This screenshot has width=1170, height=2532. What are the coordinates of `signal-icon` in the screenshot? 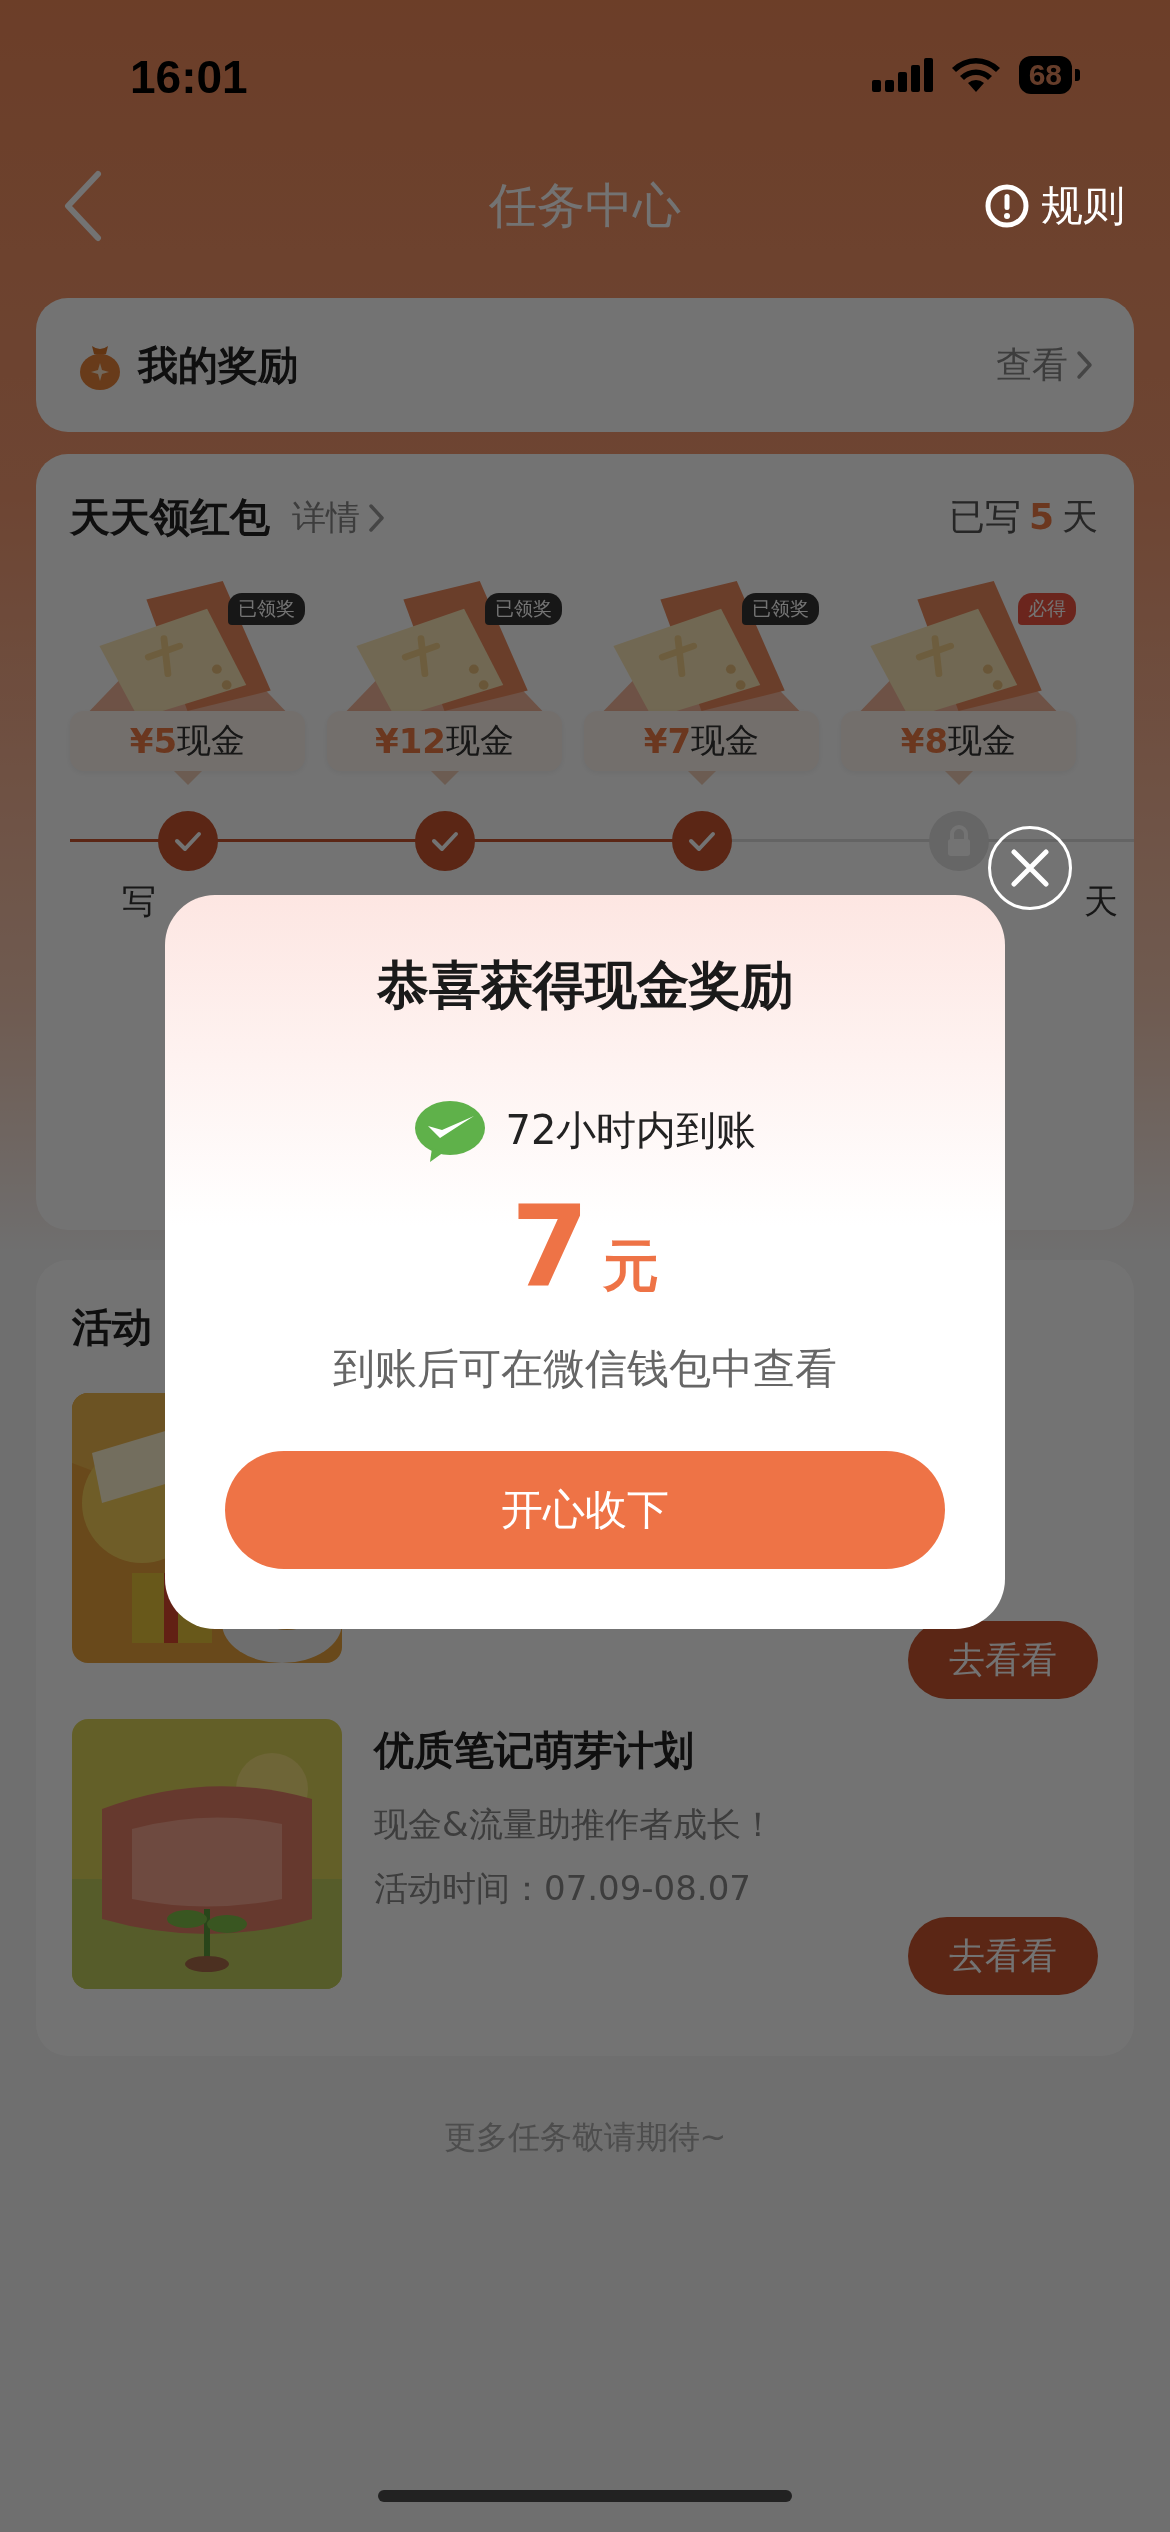 It's located at (902, 75).